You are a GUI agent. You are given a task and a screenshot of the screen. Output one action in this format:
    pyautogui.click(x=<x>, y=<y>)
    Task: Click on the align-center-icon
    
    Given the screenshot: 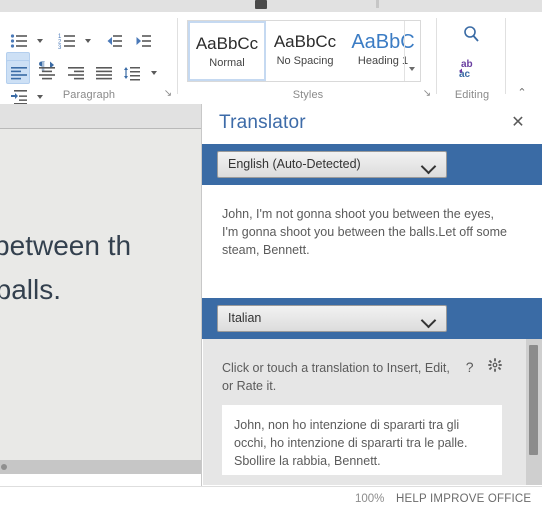 What is the action you would take?
    pyautogui.click(x=46, y=72)
    